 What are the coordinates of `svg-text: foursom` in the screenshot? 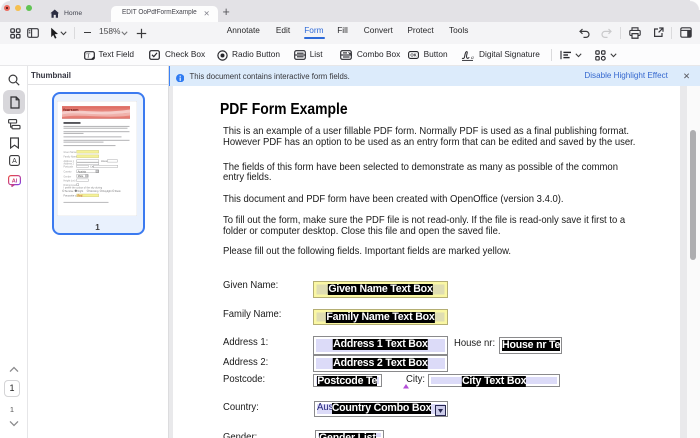 It's located at (71, 110).